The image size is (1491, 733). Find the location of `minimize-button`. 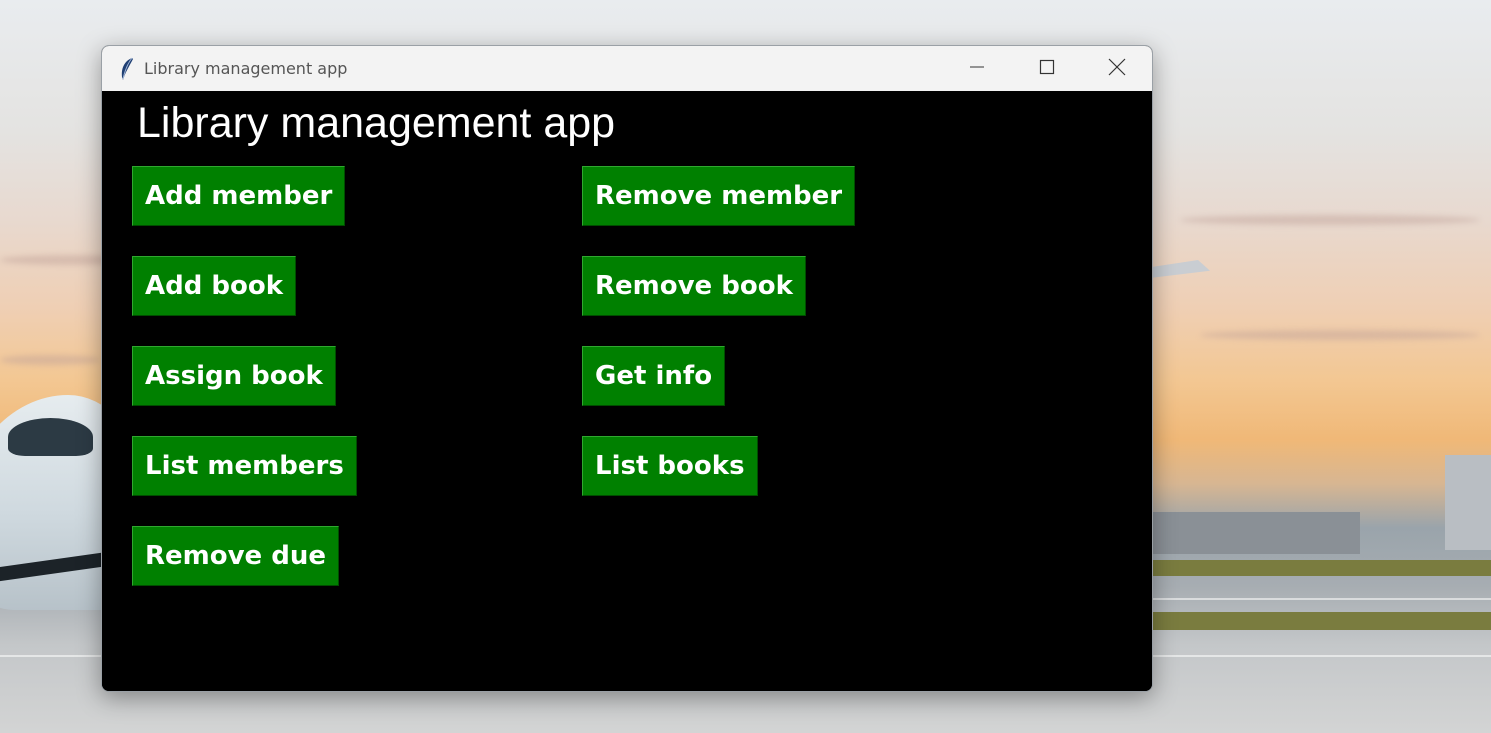

minimize-button is located at coordinates (977, 68).